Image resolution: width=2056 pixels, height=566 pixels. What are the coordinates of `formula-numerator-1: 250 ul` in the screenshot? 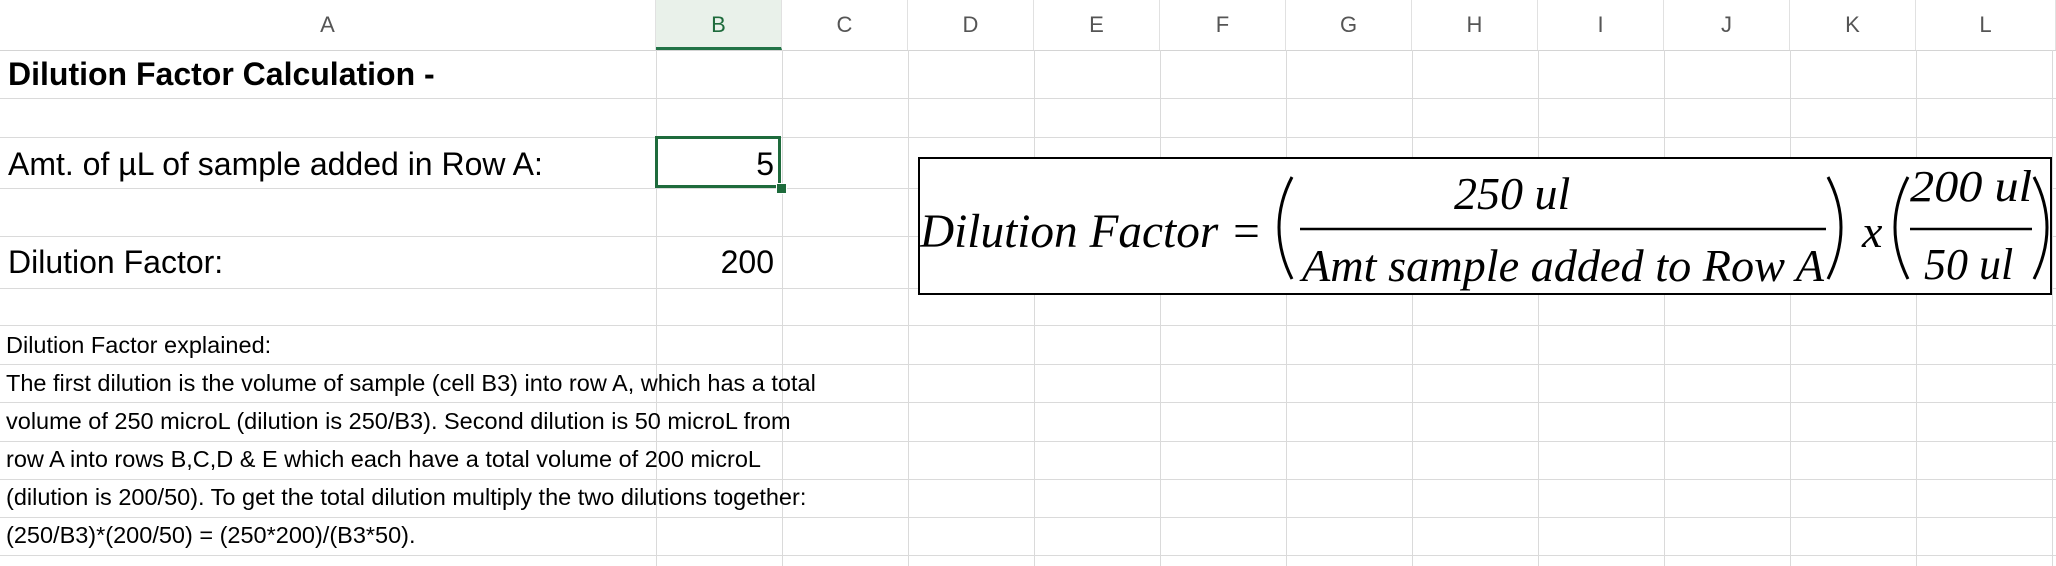 It's located at (1512, 193).